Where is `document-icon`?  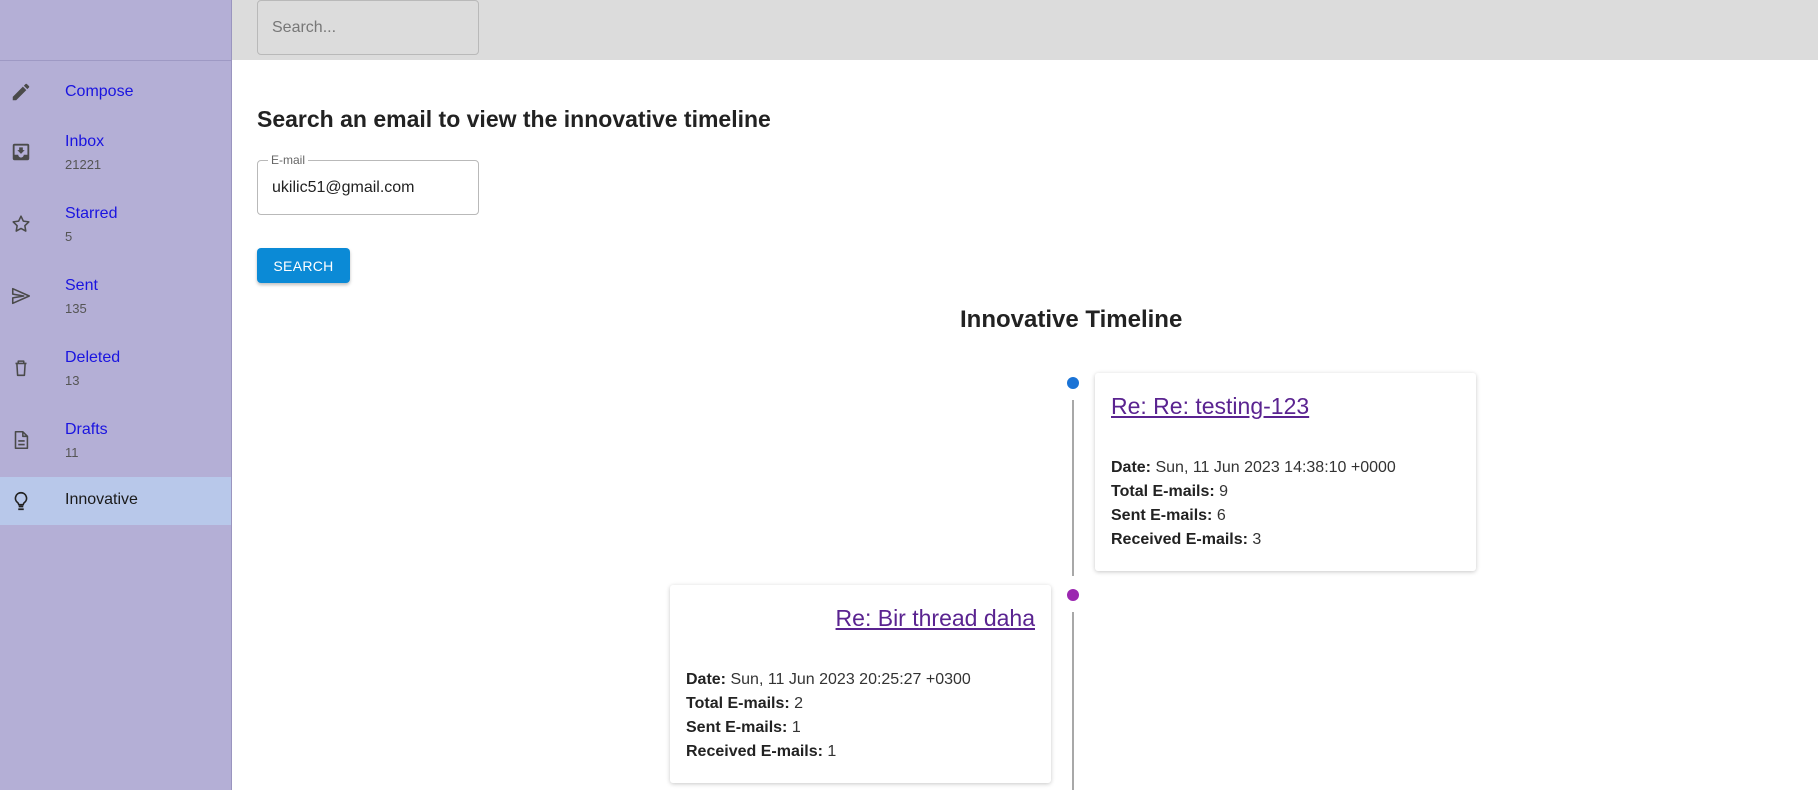 document-icon is located at coordinates (21, 440).